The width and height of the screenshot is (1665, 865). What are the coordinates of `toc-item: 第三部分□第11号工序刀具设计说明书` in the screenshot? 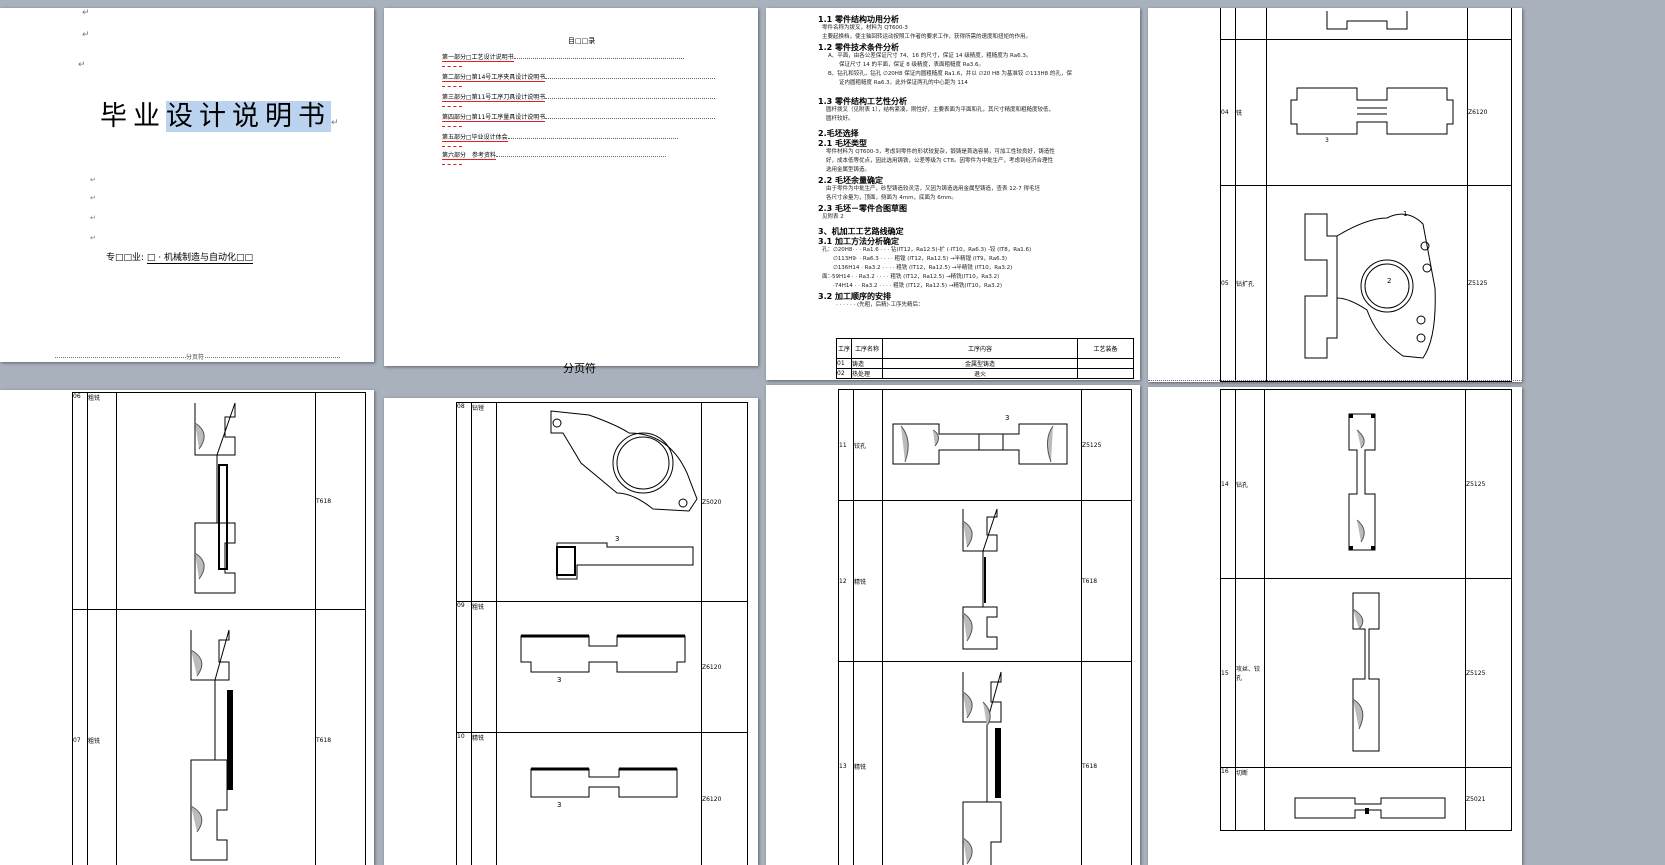 It's located at (592, 99).